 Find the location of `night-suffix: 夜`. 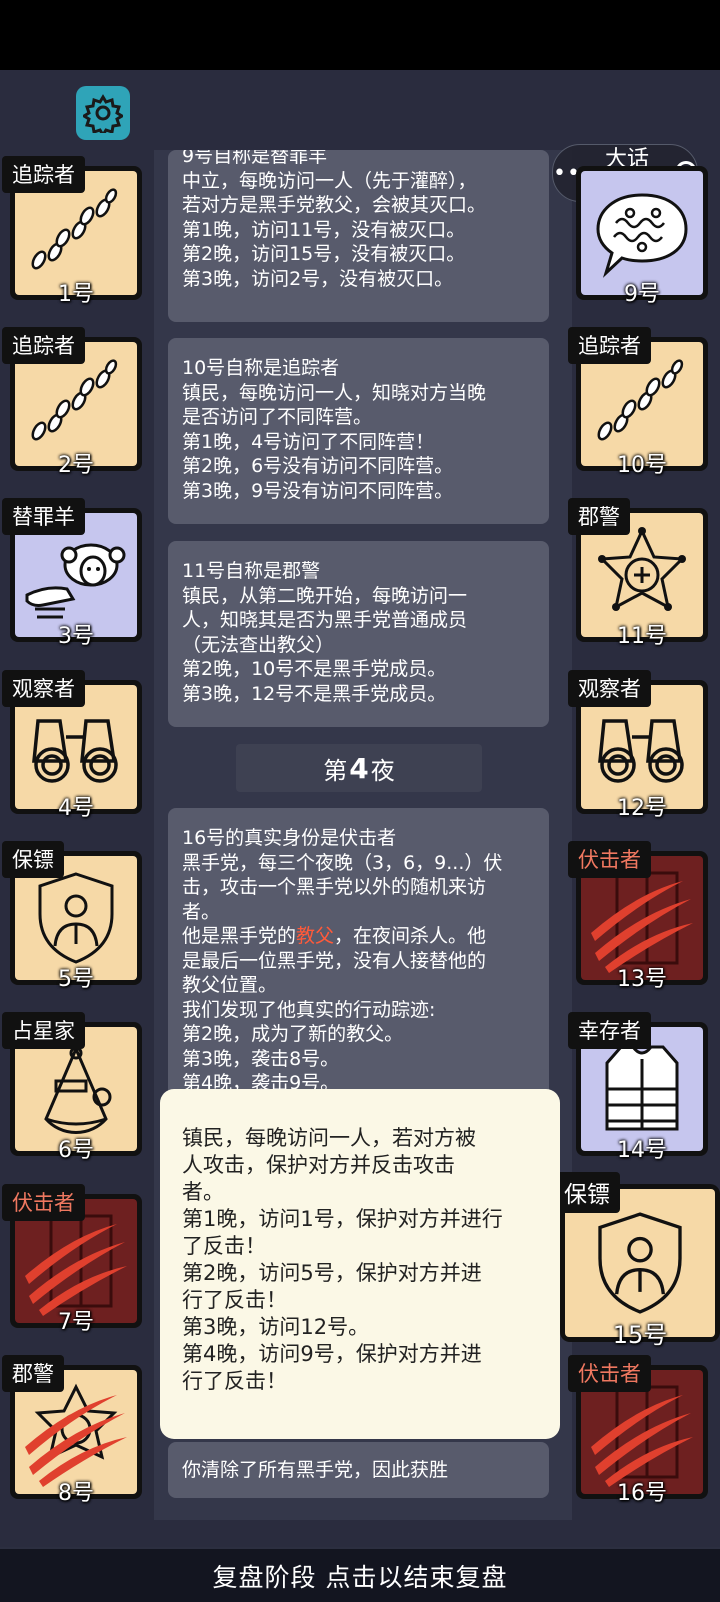

night-suffix: 夜 is located at coordinates (382, 770).